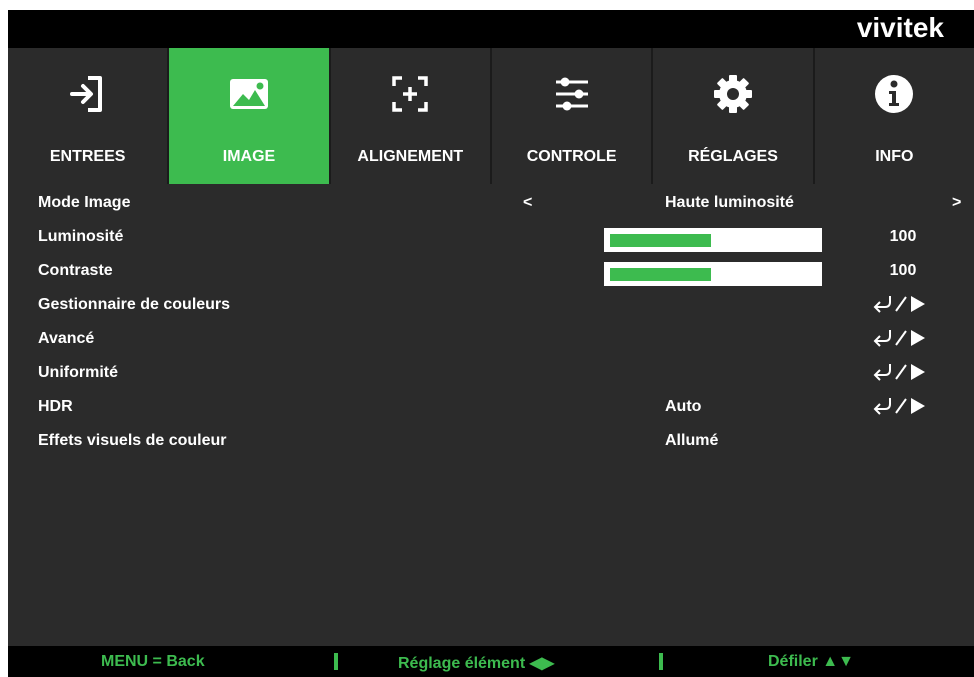 The height and width of the screenshot is (677, 974). I want to click on setting-label: Contraste, so click(75, 270).